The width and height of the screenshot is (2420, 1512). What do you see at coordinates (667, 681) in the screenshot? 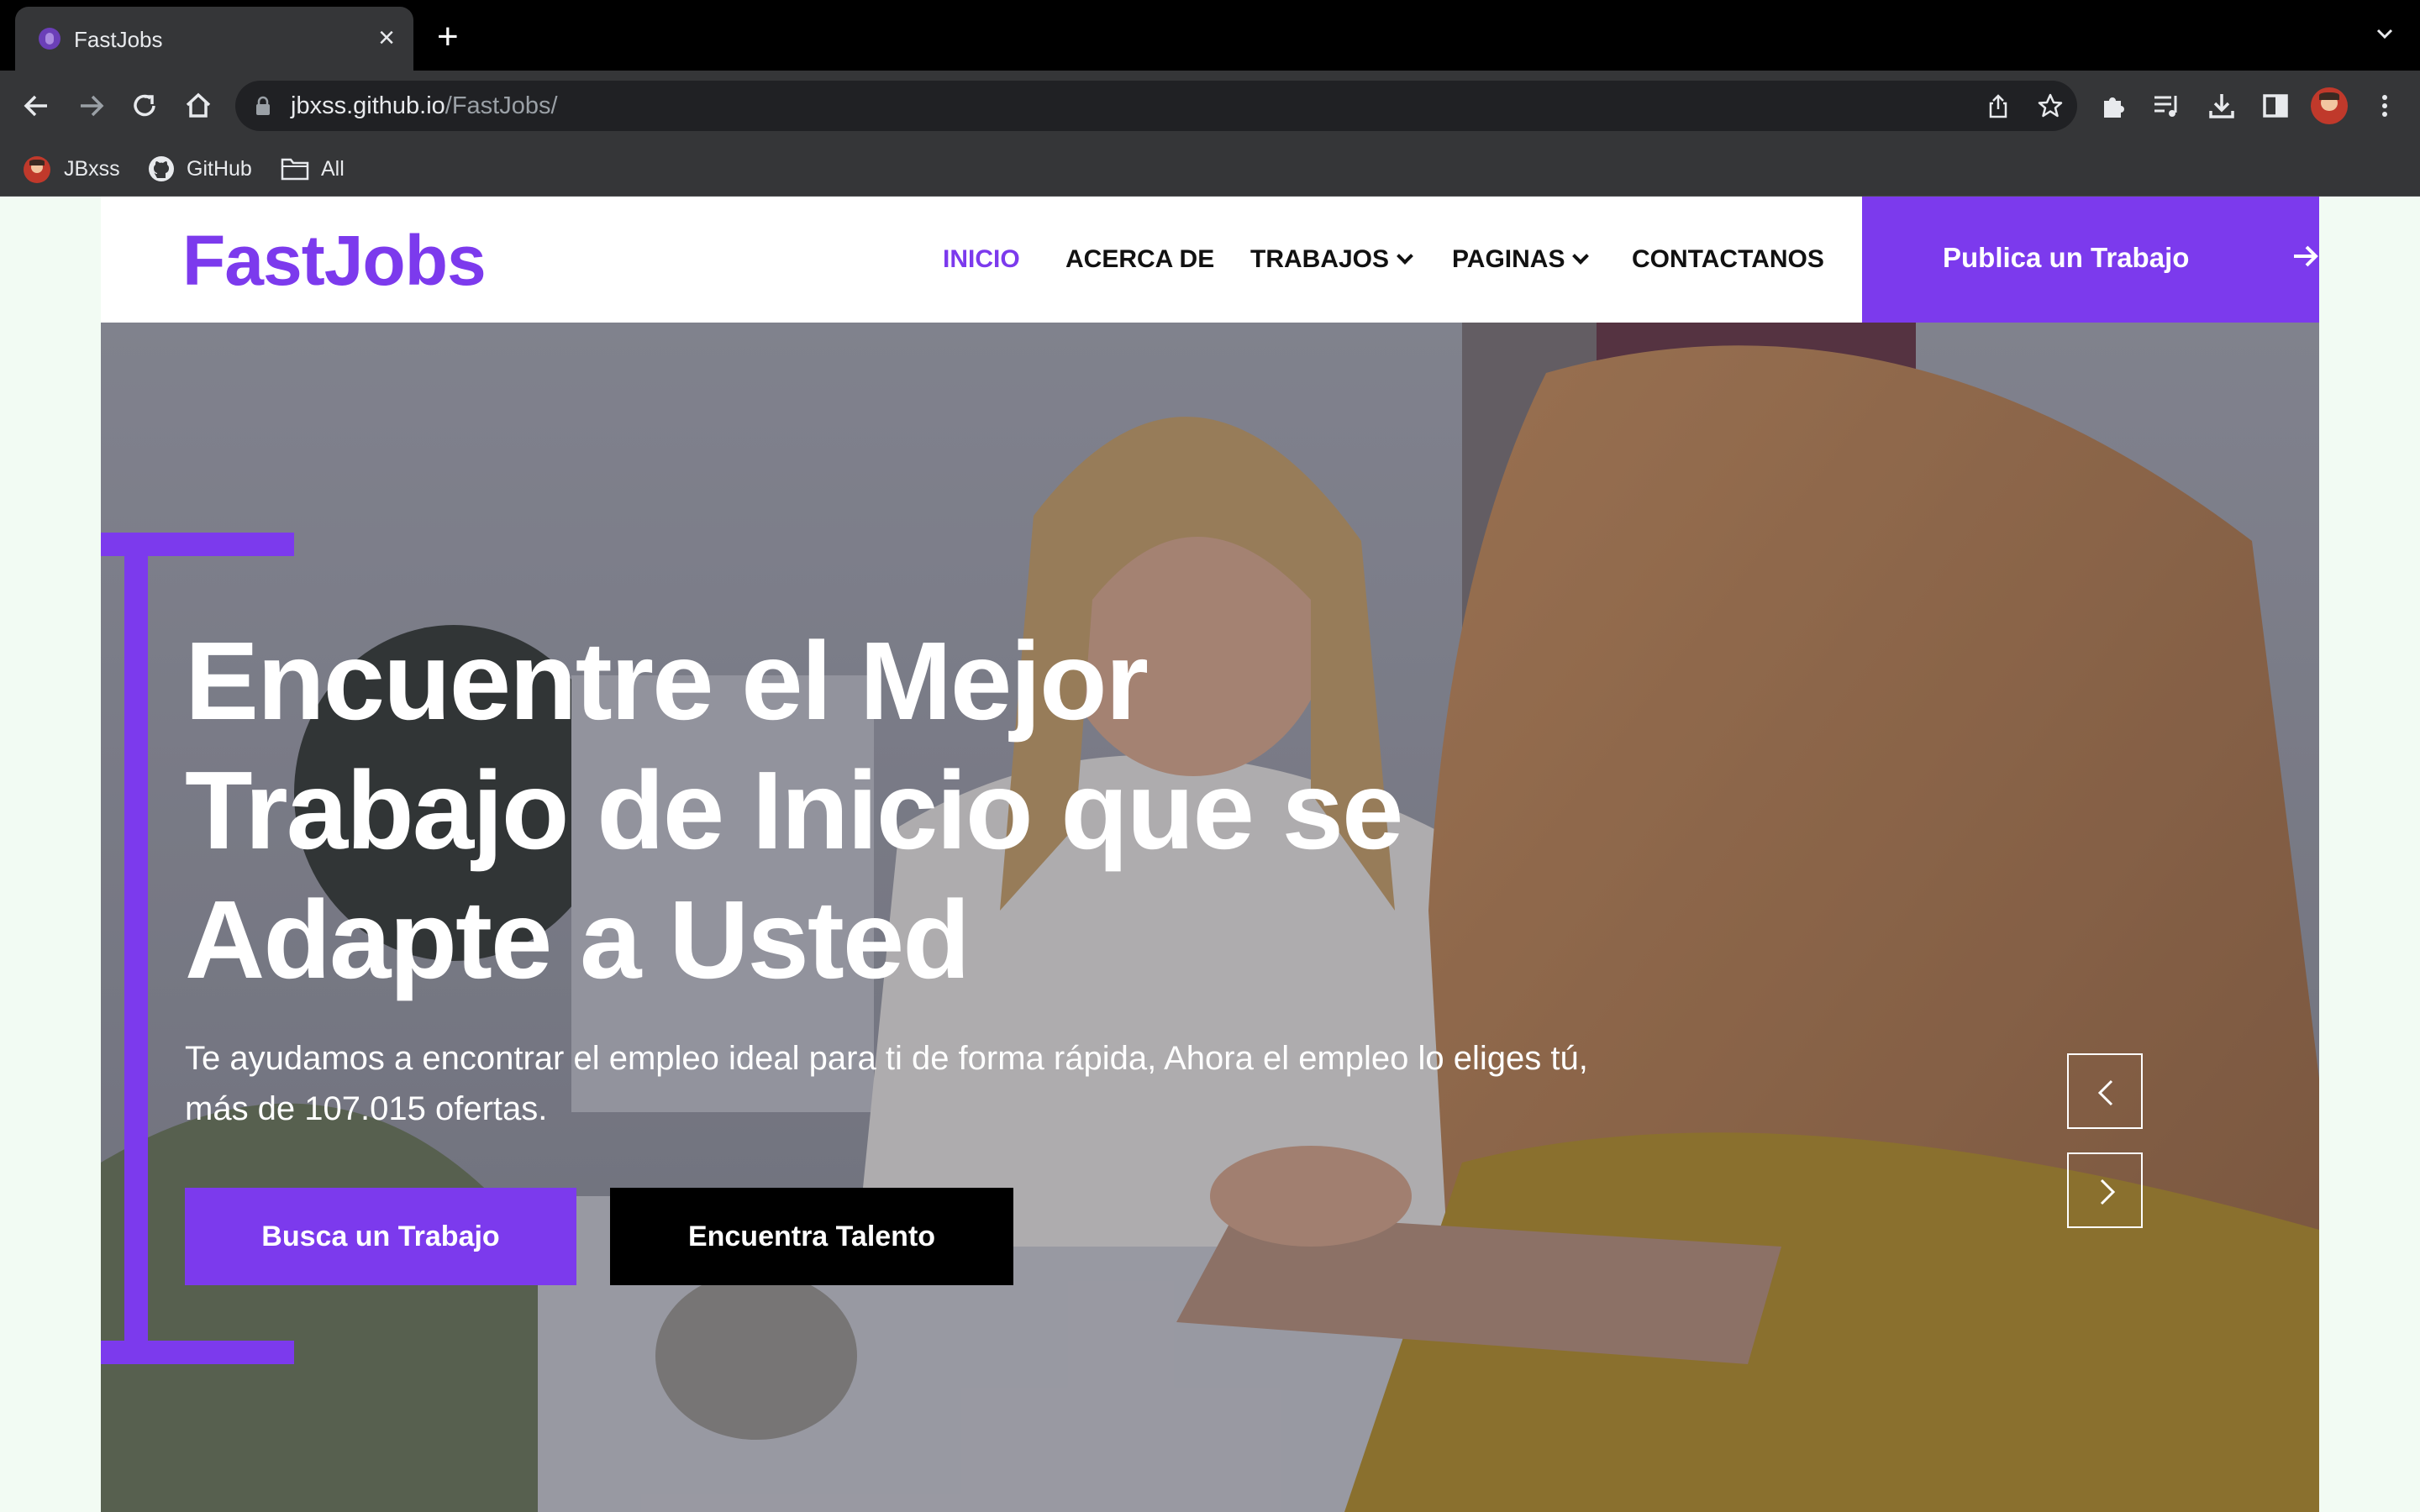
I see `headline-line: Encuentre el Mejor` at bounding box center [667, 681].